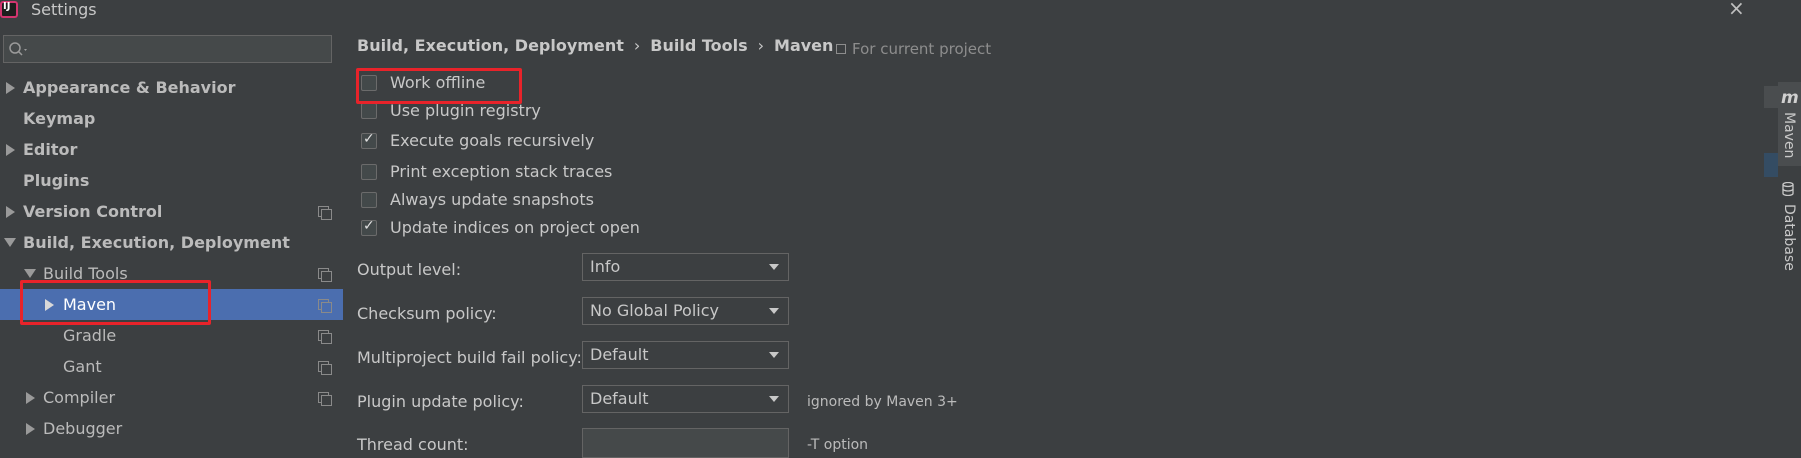 This screenshot has height=458, width=1801. I want to click on select-value: Info, so click(605, 266).